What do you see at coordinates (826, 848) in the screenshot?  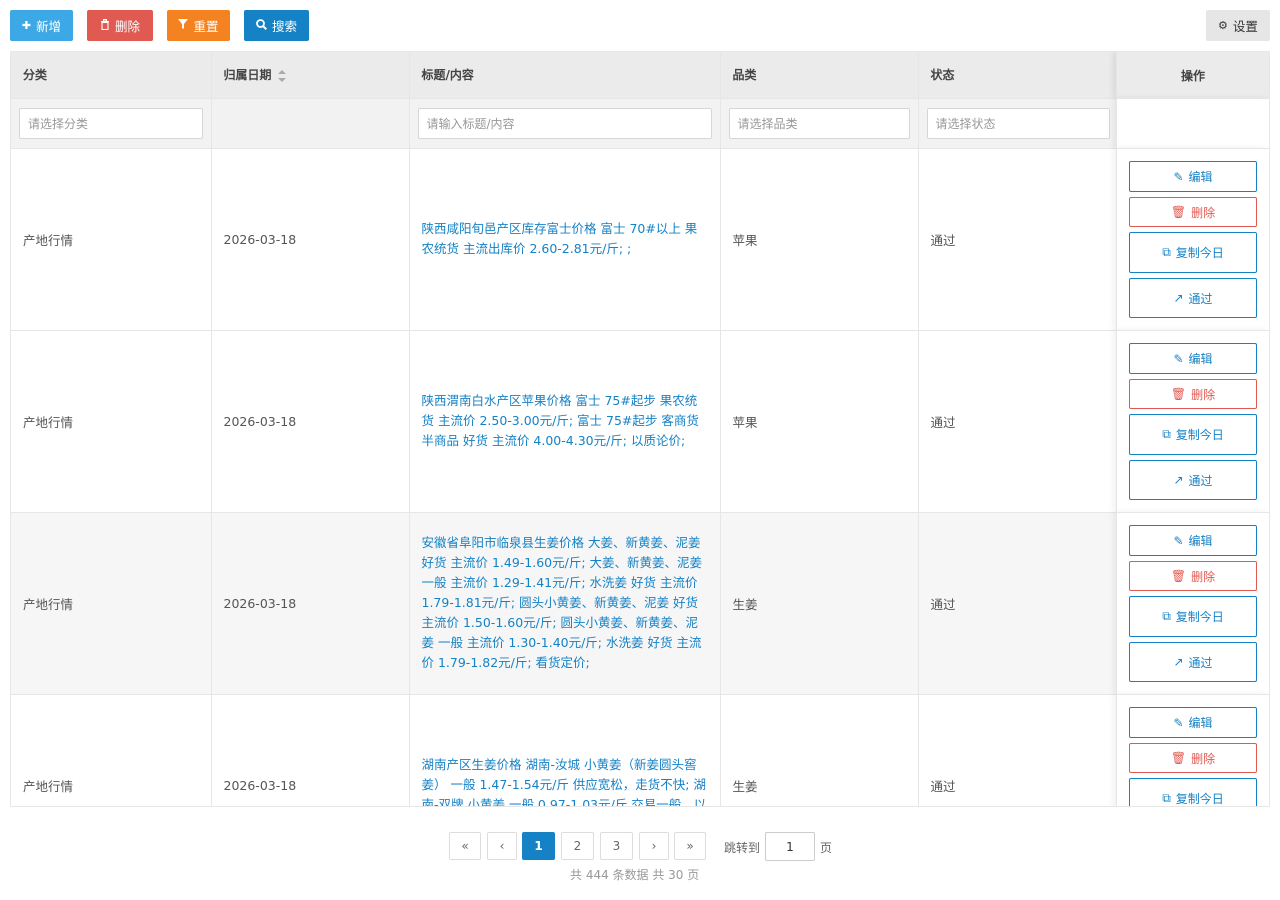 I see `goto-unit-label: 页` at bounding box center [826, 848].